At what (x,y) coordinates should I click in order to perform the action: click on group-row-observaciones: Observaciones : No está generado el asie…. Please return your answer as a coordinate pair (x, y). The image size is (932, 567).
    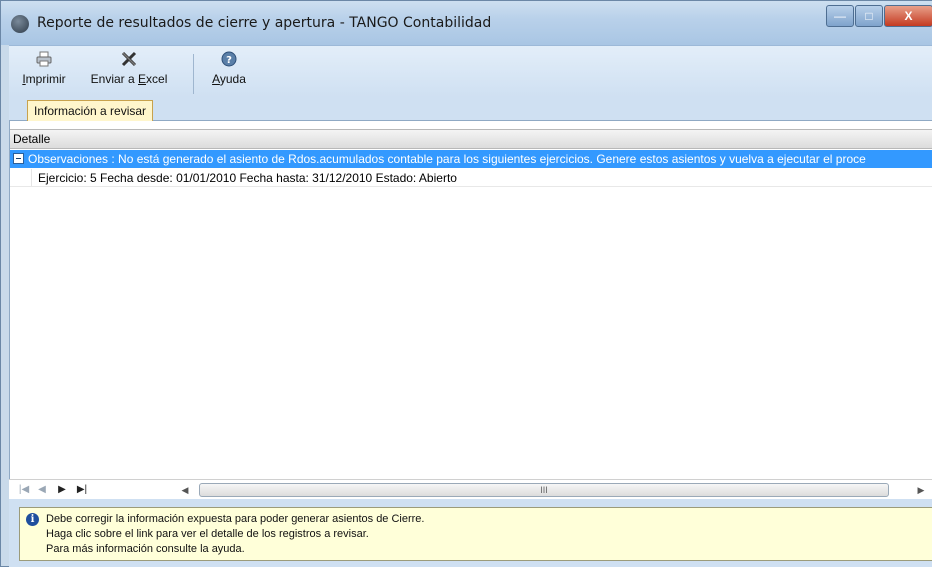
    Looking at the image, I should click on (471, 159).